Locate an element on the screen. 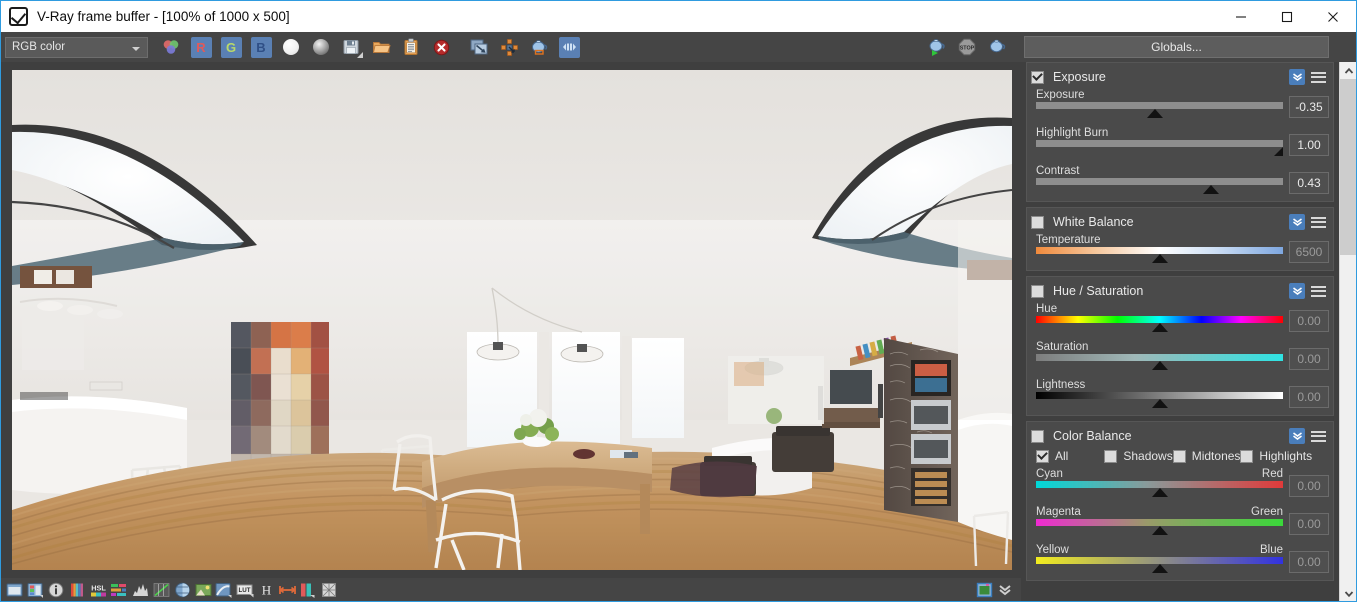 The image size is (1357, 602). slider-value-cyan-red: 0.00 is located at coordinates (1309, 486).